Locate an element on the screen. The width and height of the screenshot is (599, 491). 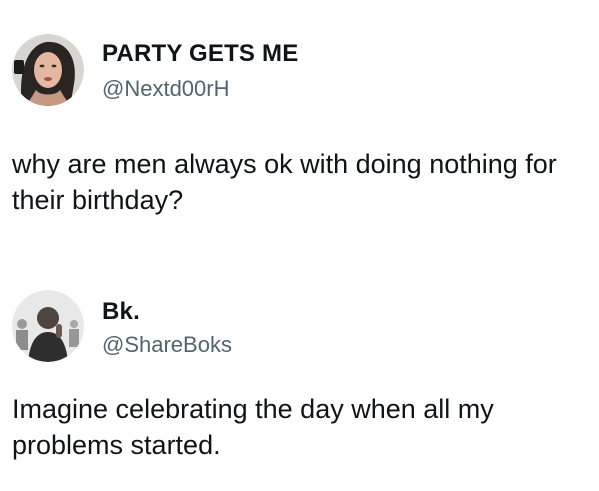
display-name: PARTY GETS ME is located at coordinates (200, 54).